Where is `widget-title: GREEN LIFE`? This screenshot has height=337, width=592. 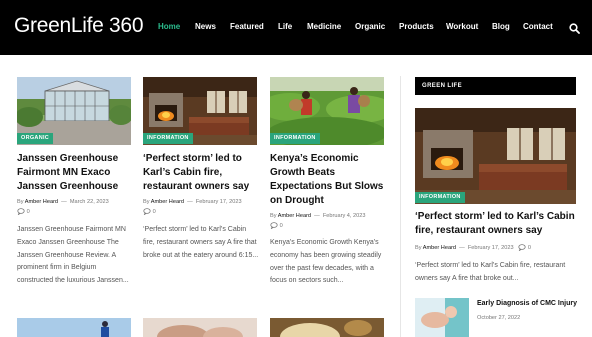
widget-title: GREEN LIFE is located at coordinates (495, 86).